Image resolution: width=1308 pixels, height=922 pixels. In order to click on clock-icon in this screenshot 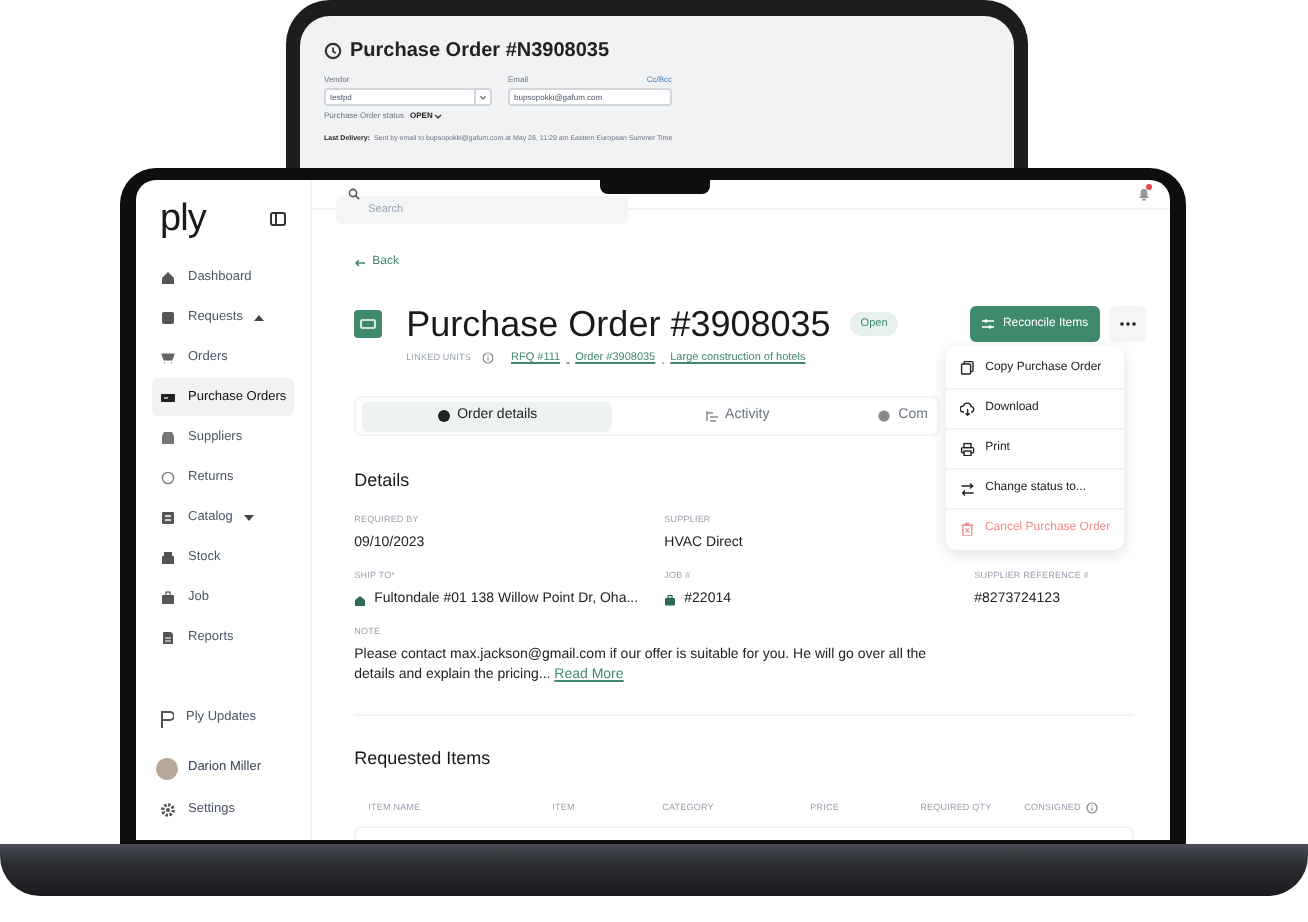, I will do `click(333, 51)`.